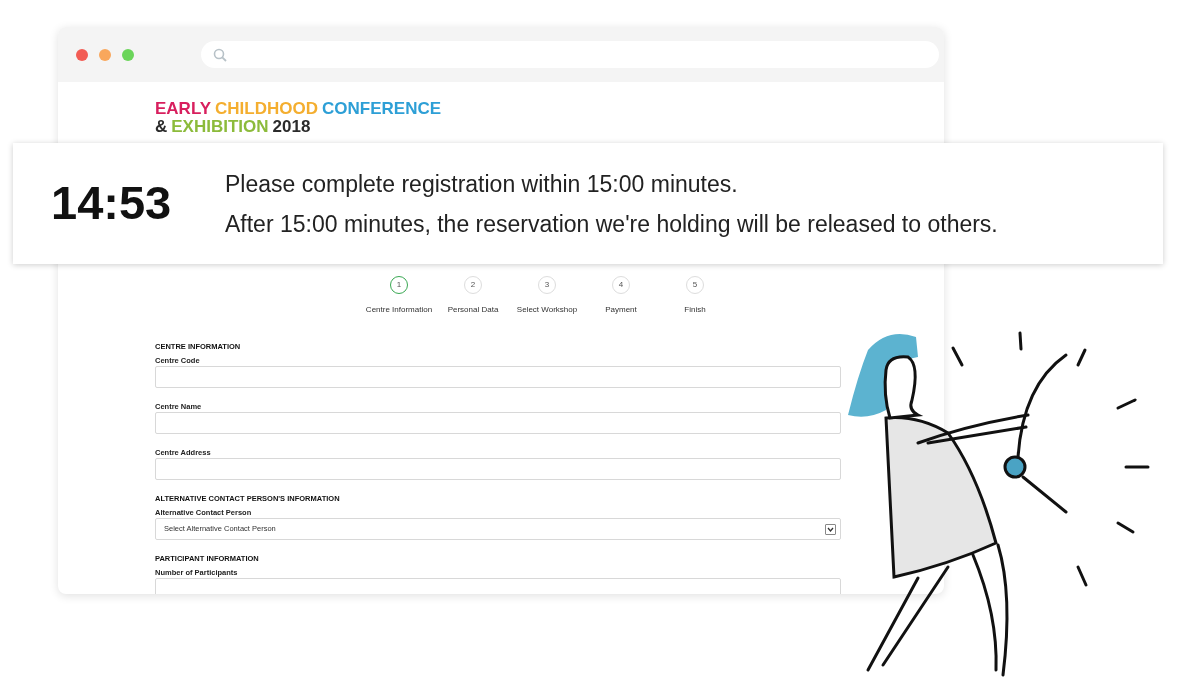 This screenshot has width=1200, height=683. I want to click on logo-word: EXHIBITION, so click(220, 127).